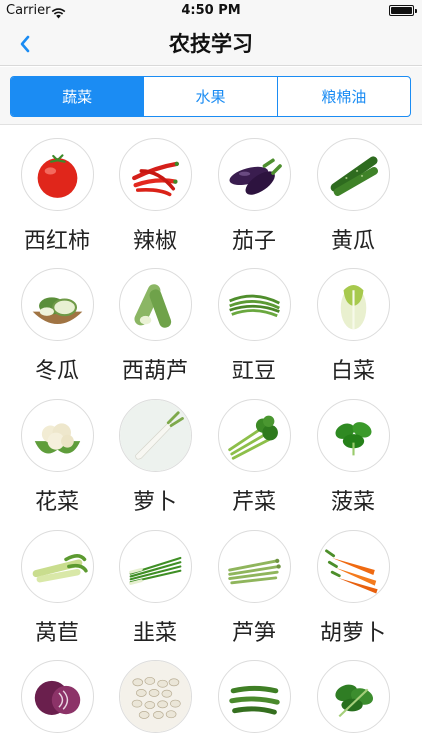 This screenshot has width=422, height=750. I want to click on back-button, so click(25, 44).